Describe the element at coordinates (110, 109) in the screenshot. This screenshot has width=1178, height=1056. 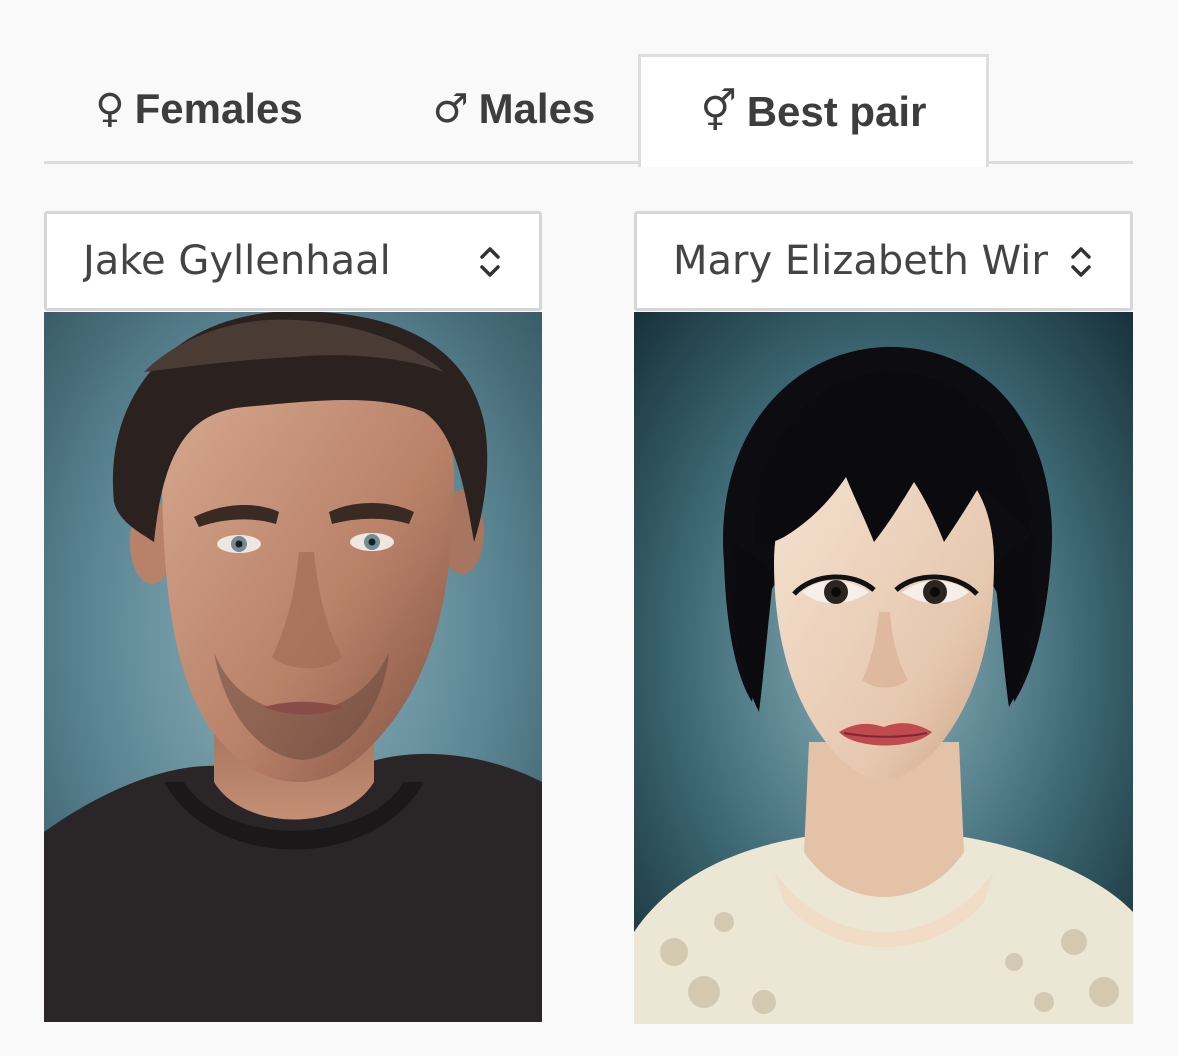
I see `female-symbol-icon: ♀` at that location.